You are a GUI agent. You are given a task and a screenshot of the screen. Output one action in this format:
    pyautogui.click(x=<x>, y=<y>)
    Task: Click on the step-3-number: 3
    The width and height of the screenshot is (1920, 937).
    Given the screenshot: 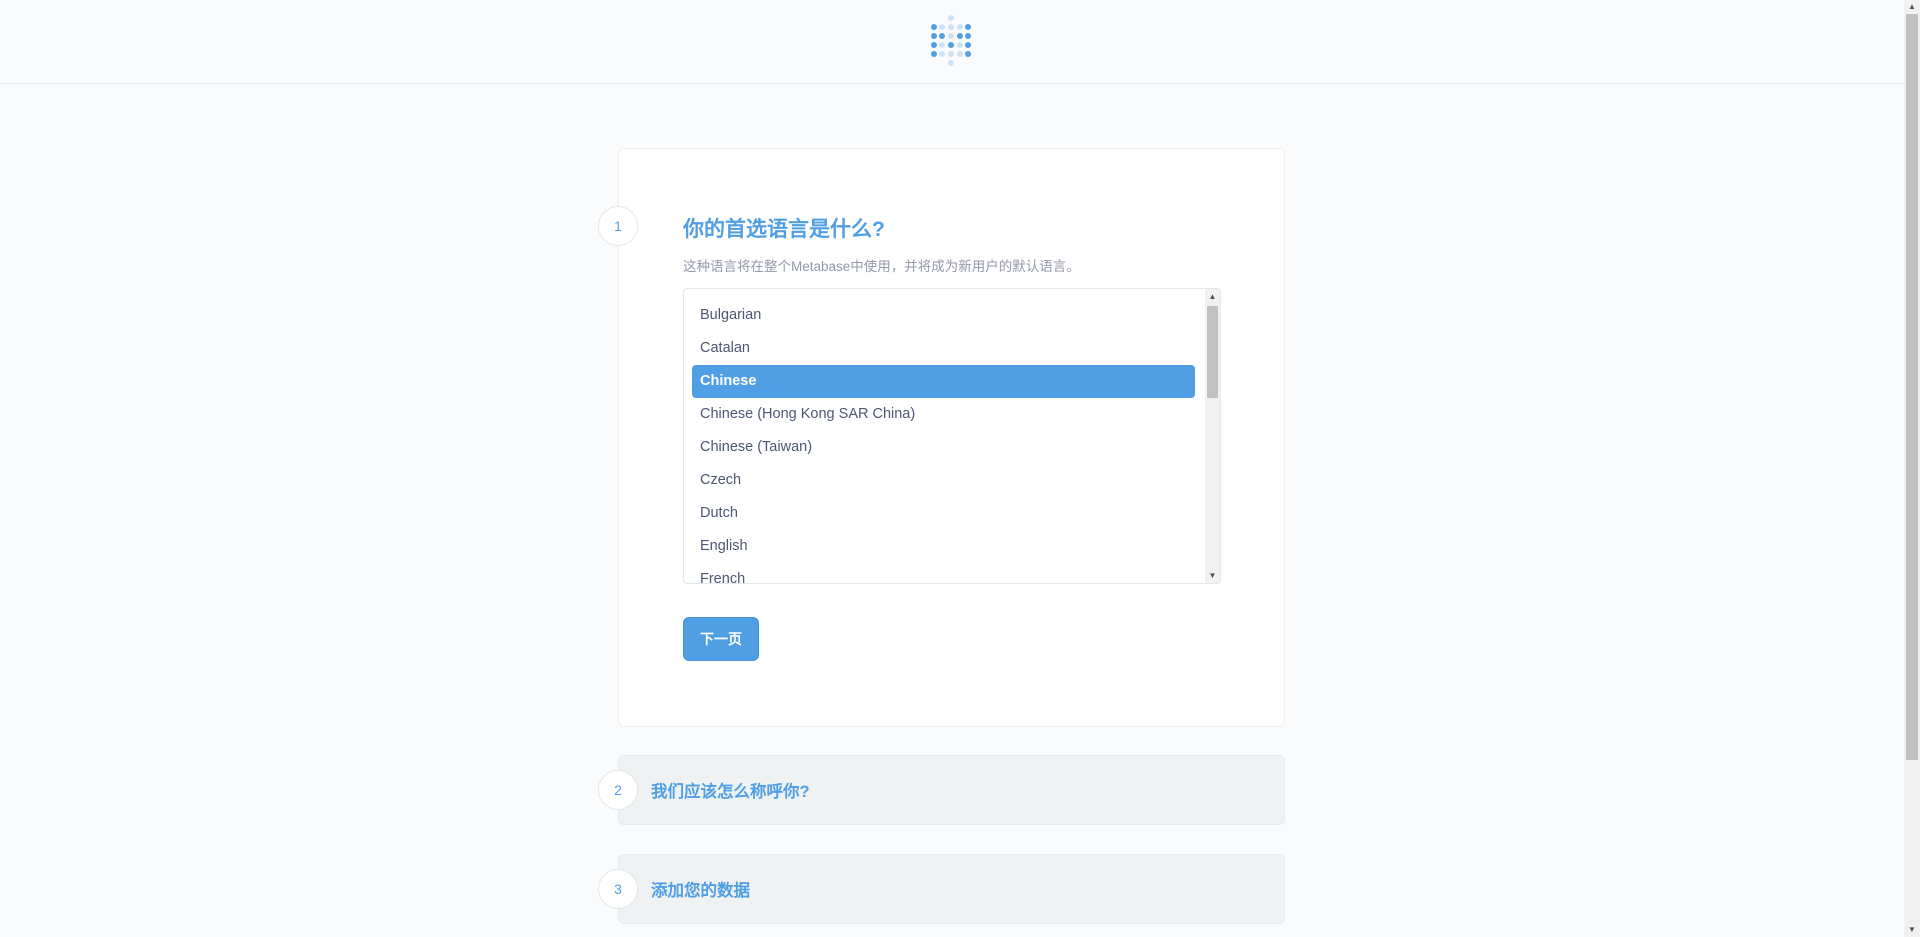 What is the action you would take?
    pyautogui.click(x=618, y=889)
    